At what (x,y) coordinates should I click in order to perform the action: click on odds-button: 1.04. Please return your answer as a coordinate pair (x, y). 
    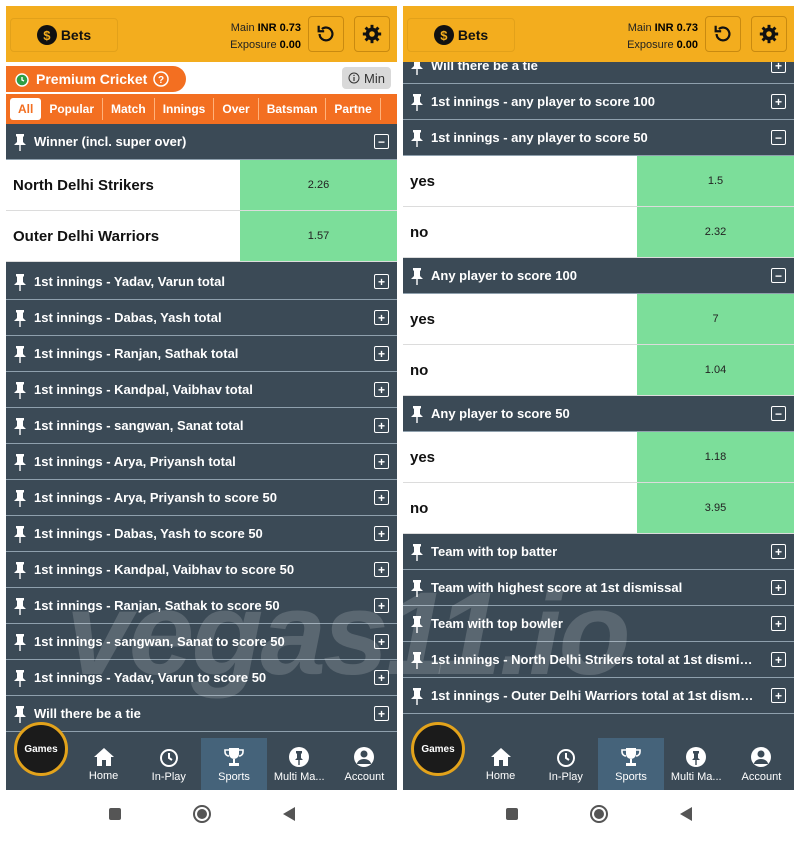
    Looking at the image, I should click on (715, 370).